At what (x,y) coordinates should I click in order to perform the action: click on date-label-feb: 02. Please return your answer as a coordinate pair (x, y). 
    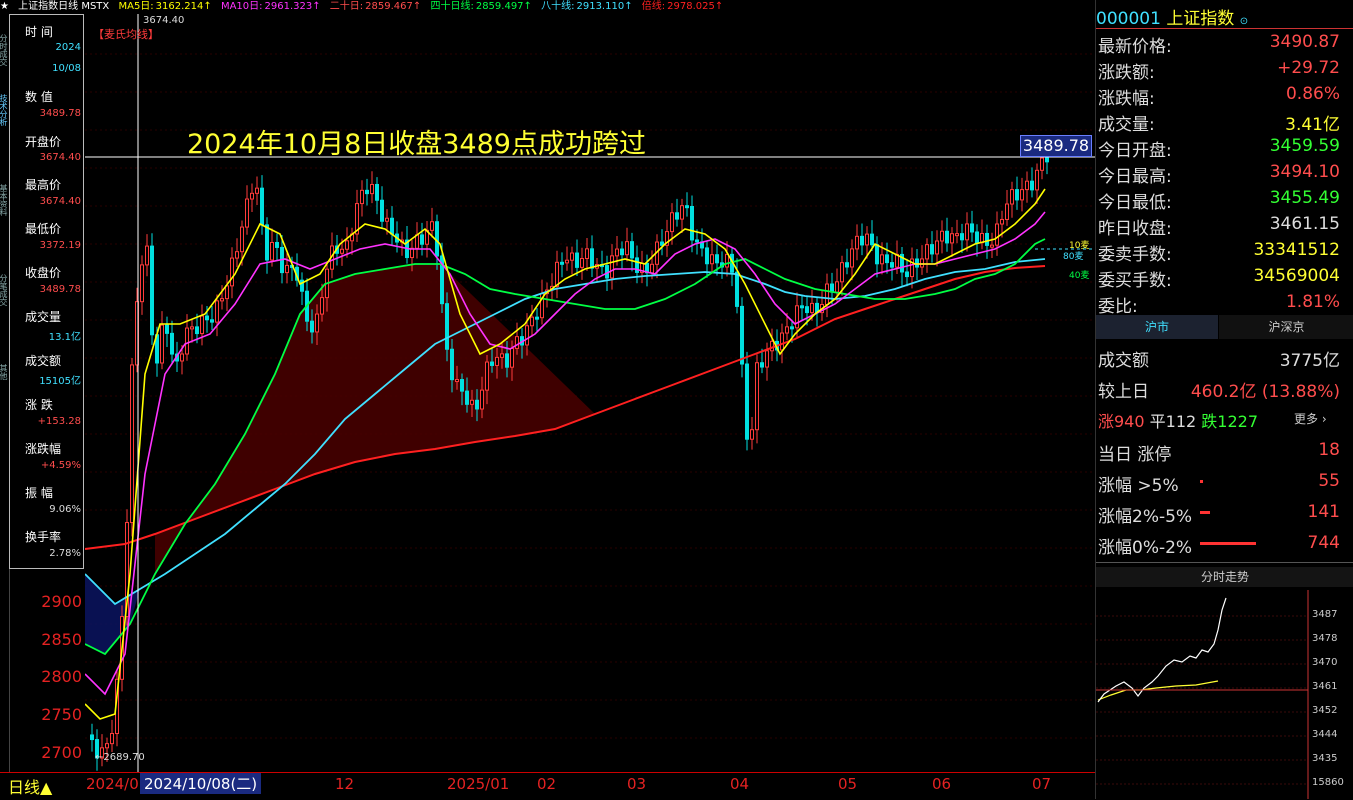
    Looking at the image, I should click on (547, 784).